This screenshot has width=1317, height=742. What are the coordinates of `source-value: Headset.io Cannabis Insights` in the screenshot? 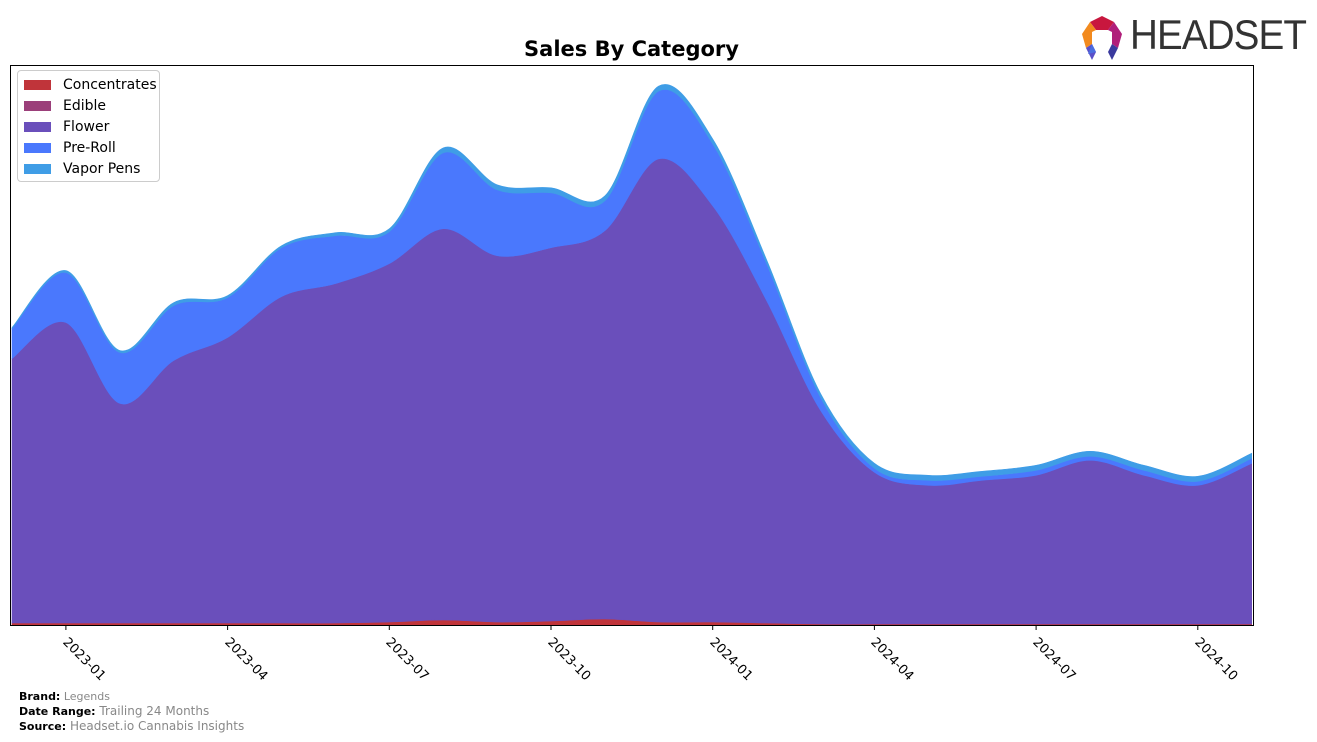 It's located at (157, 726).